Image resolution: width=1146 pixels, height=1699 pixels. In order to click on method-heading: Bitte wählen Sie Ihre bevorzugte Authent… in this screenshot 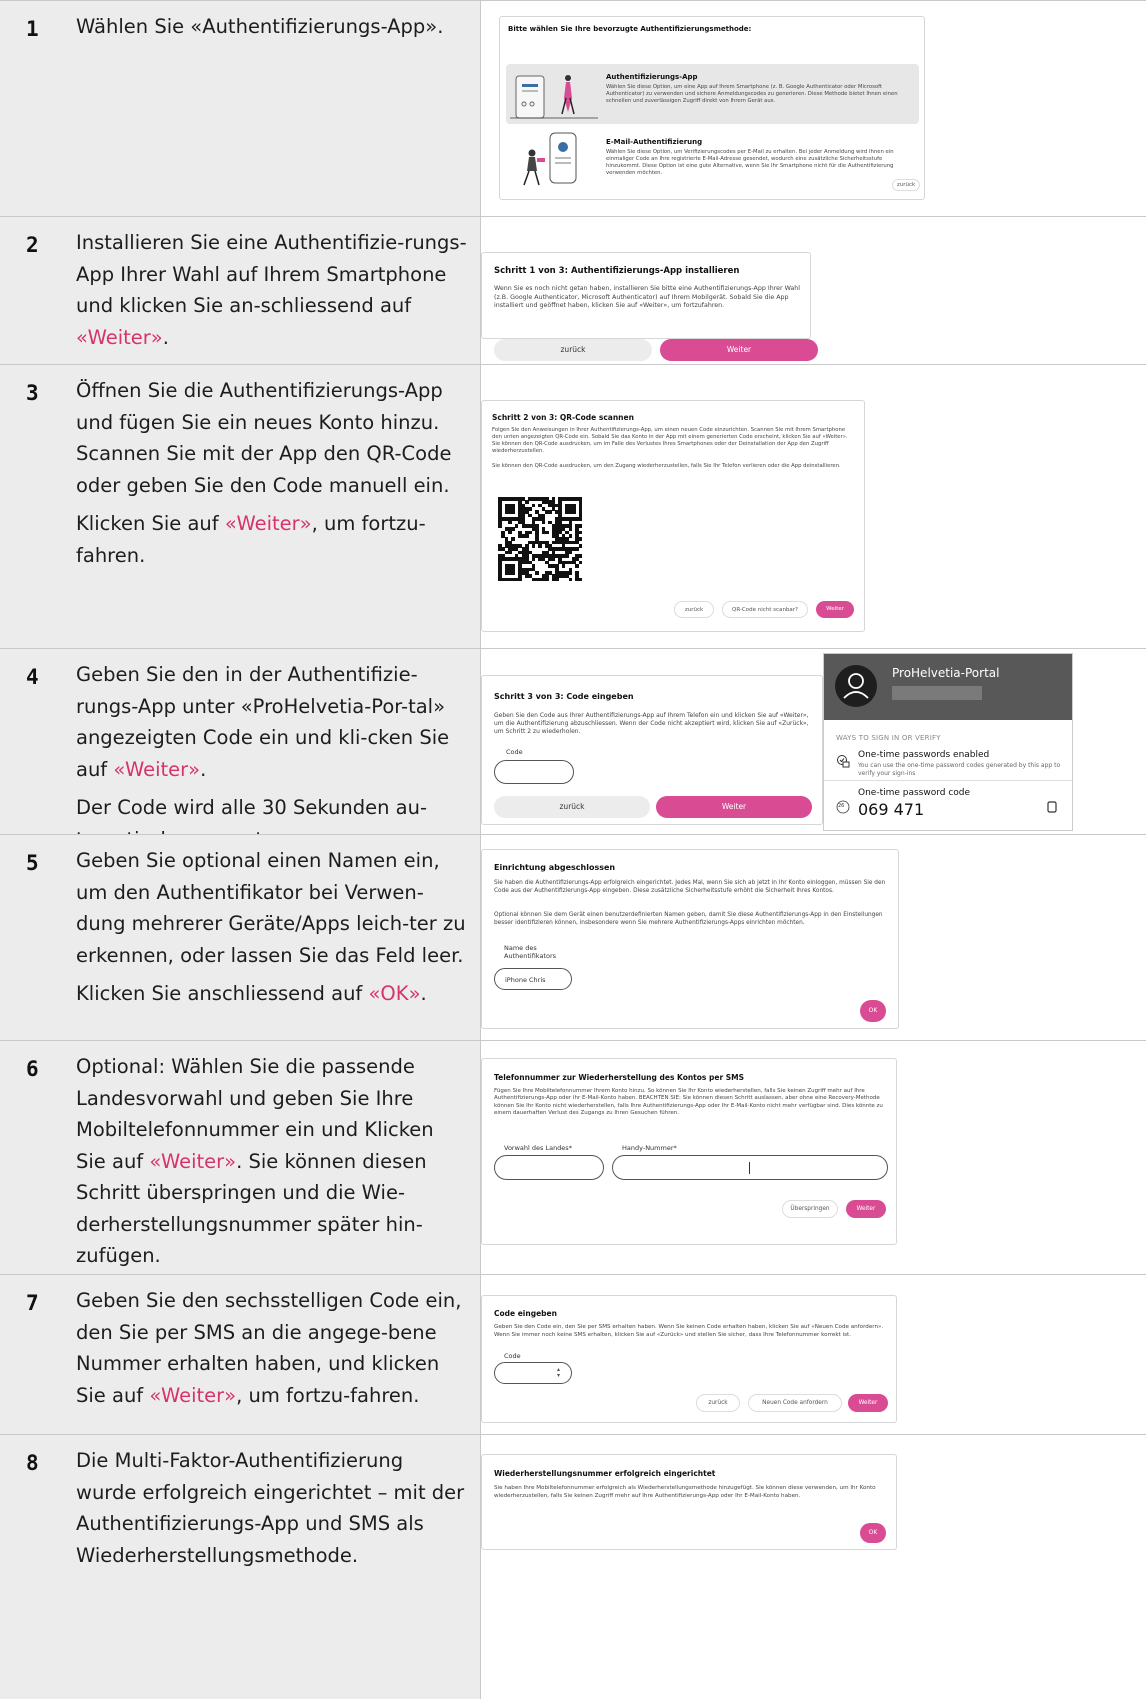, I will do `click(630, 29)`.